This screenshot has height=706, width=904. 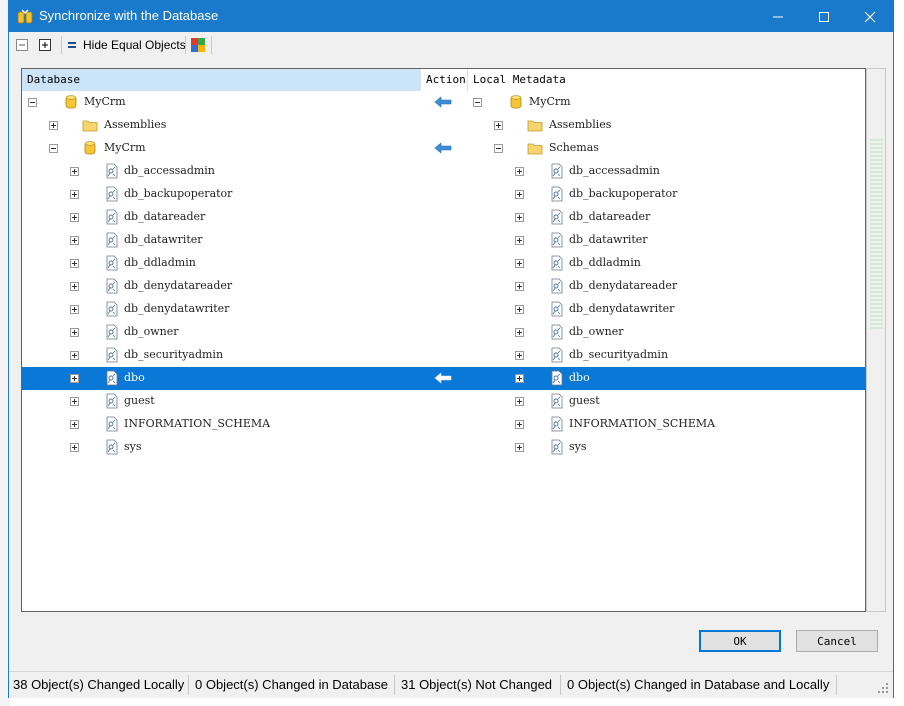 I want to click on arrow-left-icon, so click(x=443, y=102).